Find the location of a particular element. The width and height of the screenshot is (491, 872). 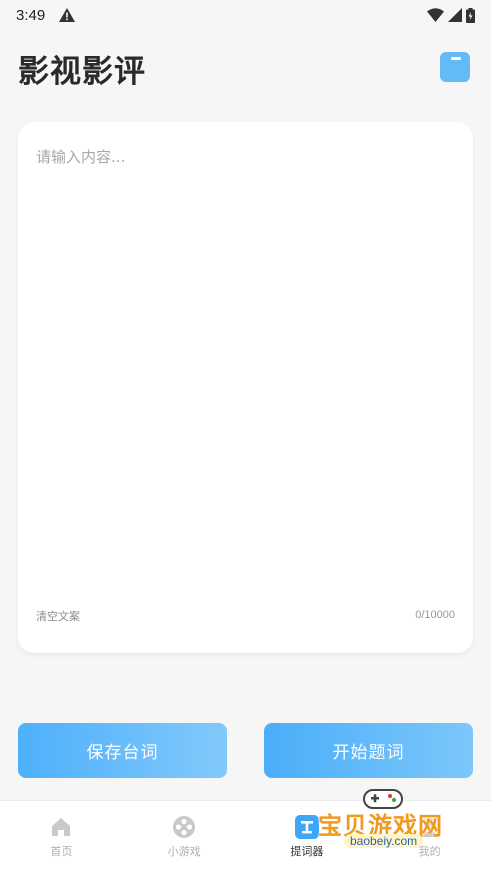

wifi-icon is located at coordinates (435, 15).